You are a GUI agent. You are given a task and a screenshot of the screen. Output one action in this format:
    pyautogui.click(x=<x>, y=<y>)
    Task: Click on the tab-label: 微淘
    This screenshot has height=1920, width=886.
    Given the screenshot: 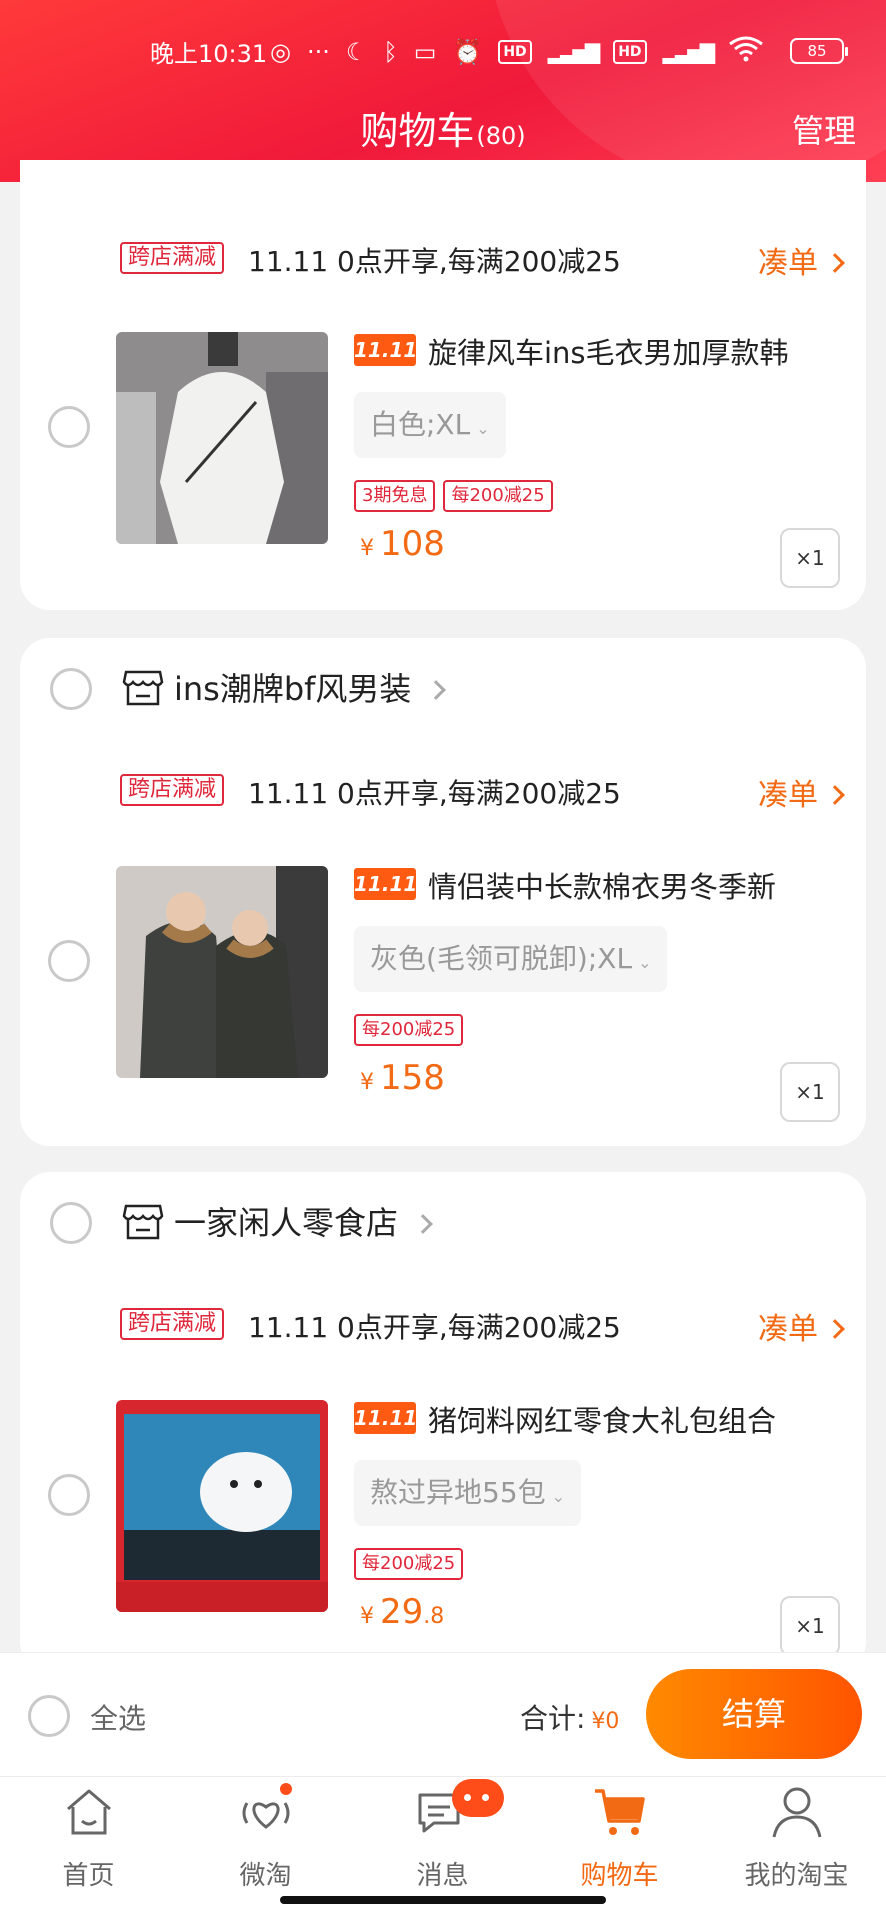 What is the action you would take?
    pyautogui.click(x=265, y=1876)
    